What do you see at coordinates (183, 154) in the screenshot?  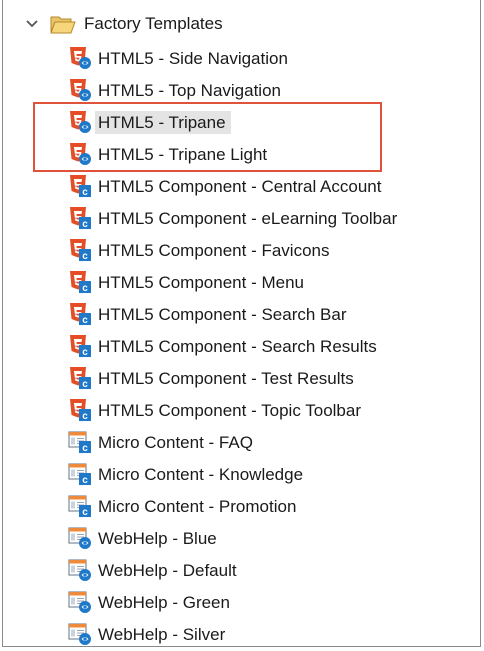 I see `tree-item-label: HTML5 - Tripane Light` at bounding box center [183, 154].